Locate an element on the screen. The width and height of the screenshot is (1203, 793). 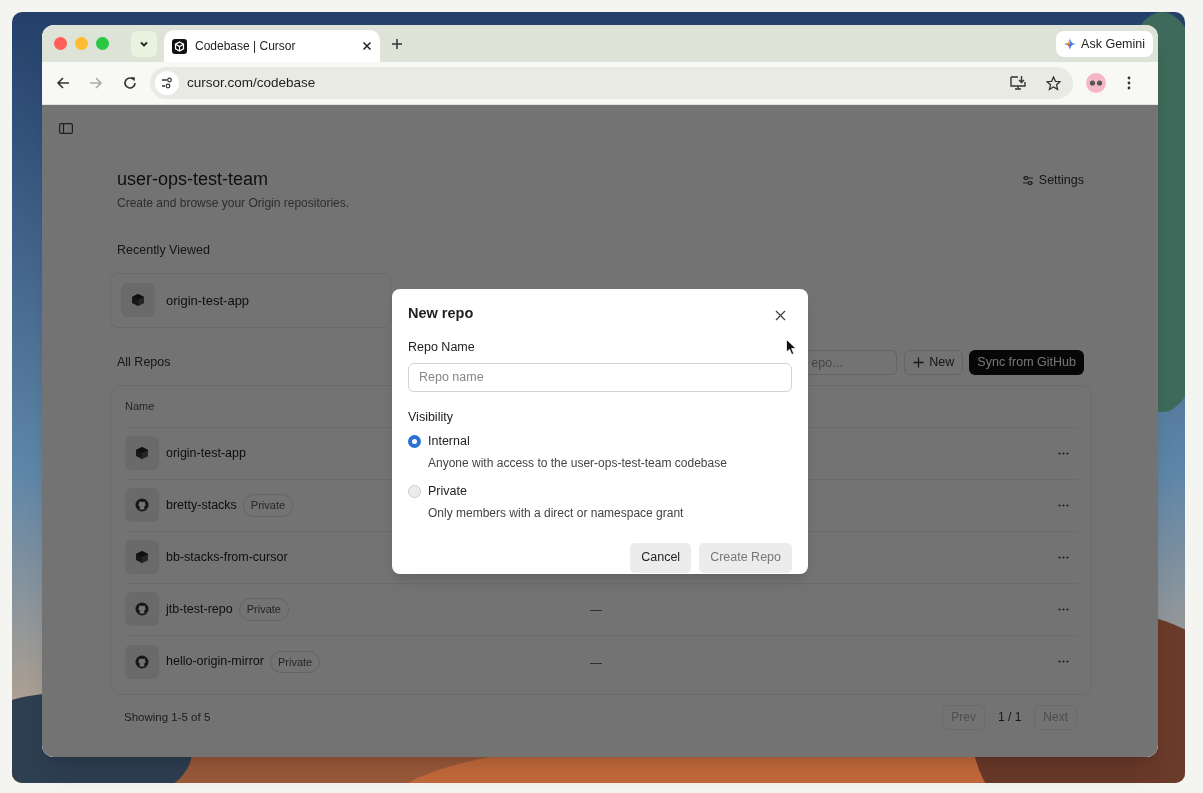
url-text: cursor.com/codebase is located at coordinates (252, 82).